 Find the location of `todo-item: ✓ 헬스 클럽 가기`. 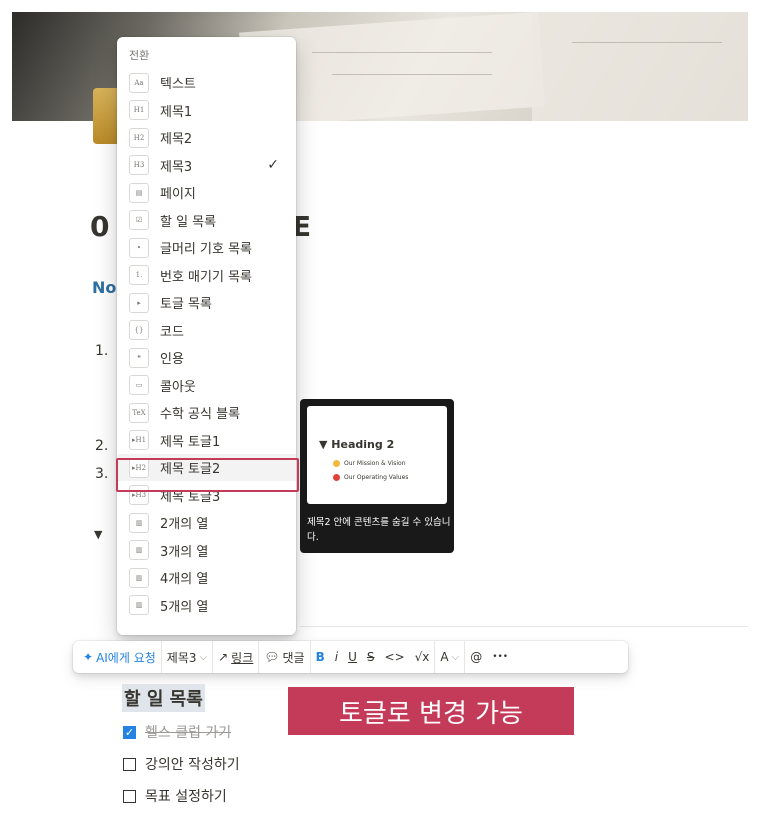

todo-item: ✓ 헬스 클럽 가기 is located at coordinates (177, 732).